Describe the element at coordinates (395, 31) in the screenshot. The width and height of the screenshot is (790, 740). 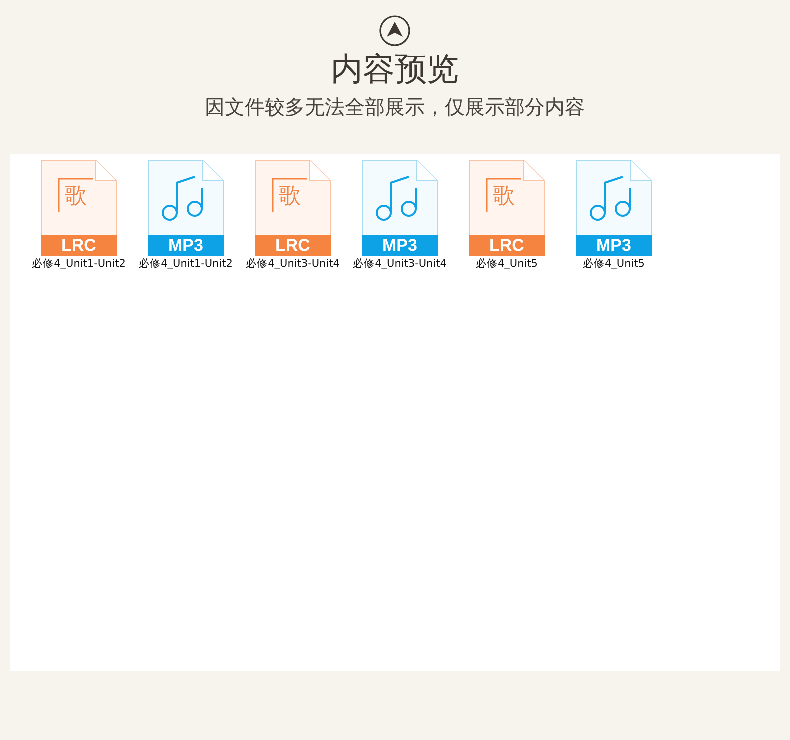
I see `collapse-icon` at that location.